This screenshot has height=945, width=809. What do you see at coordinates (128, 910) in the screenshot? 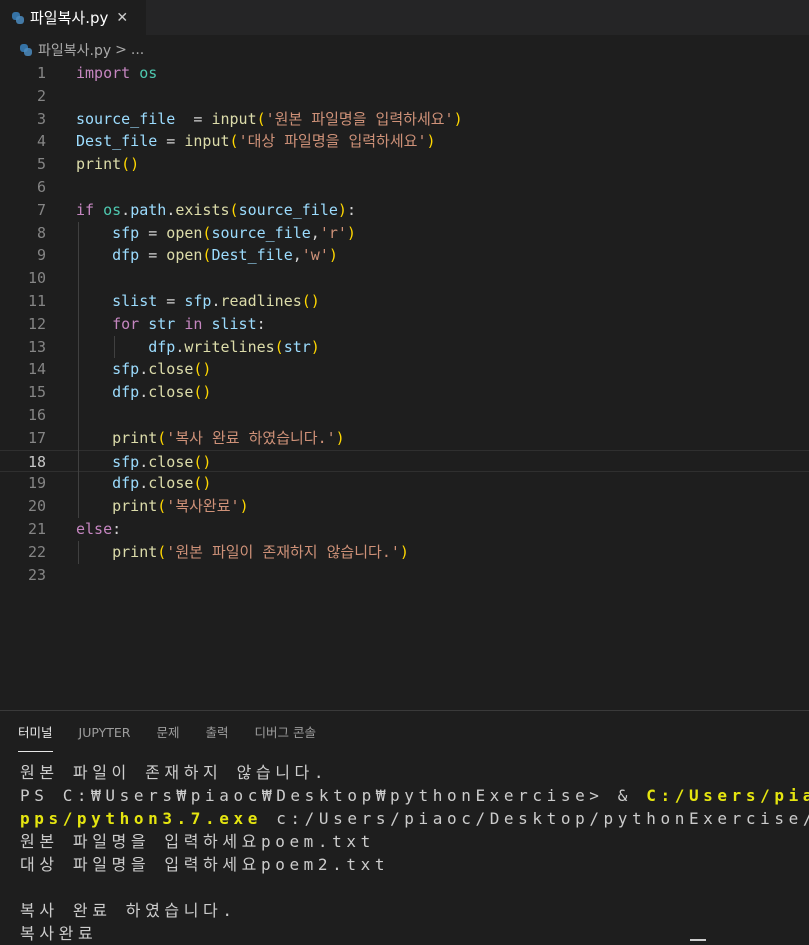
I see `terminal-text: 복사 완료 하였습니다.` at bounding box center [128, 910].